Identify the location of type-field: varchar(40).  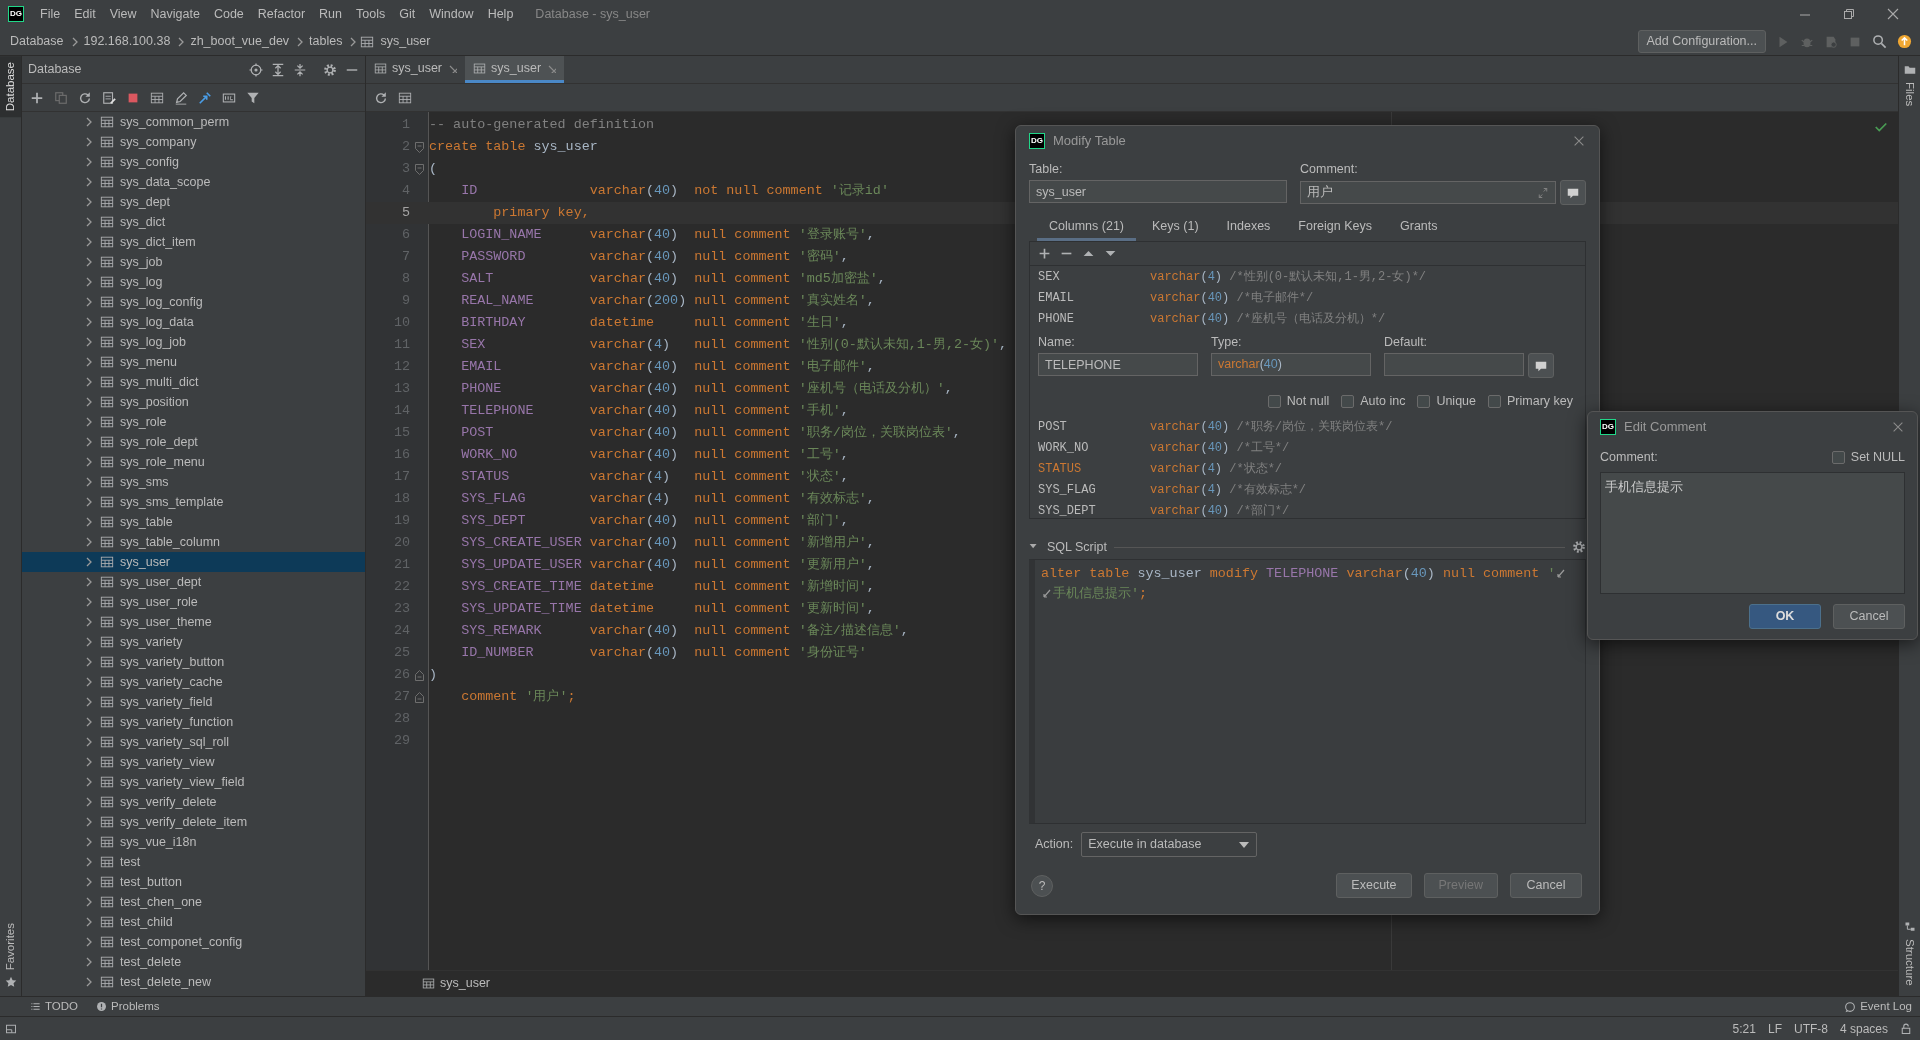
(1291, 364).